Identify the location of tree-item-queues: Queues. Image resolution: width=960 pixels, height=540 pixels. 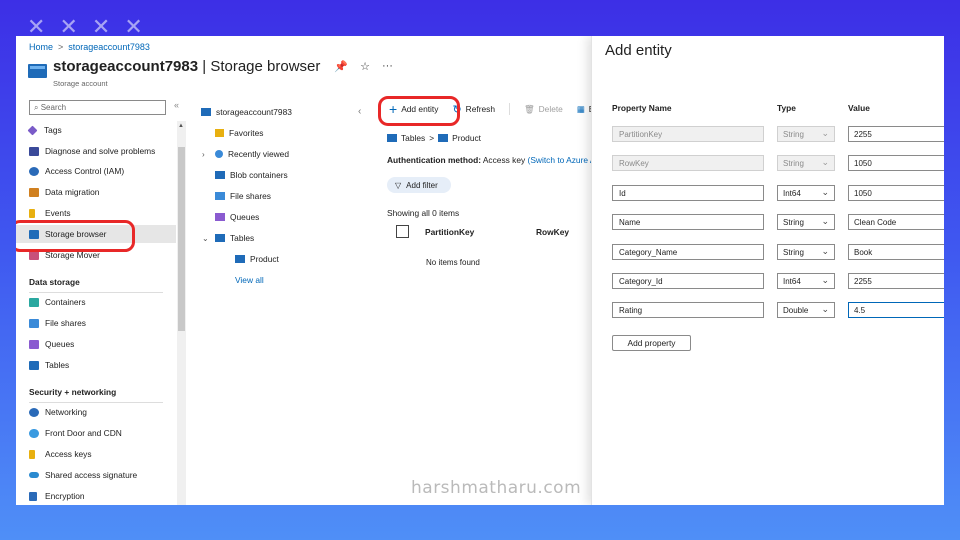
(237, 217).